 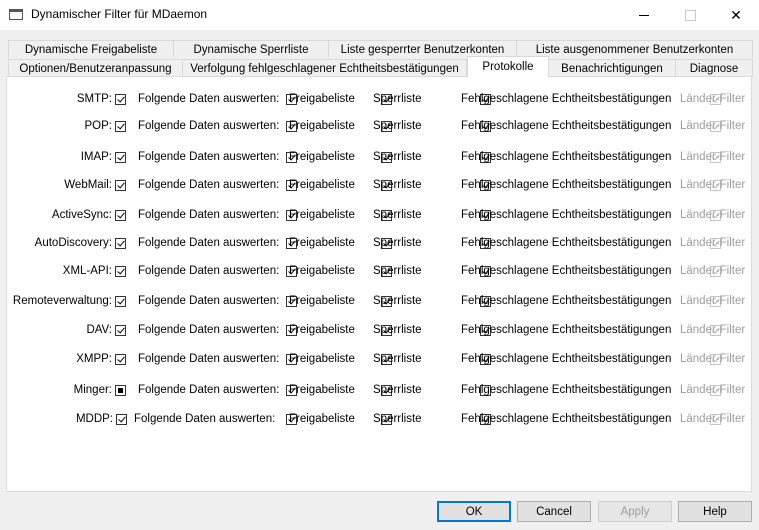 I want to click on help-button: Help, so click(x=715, y=511).